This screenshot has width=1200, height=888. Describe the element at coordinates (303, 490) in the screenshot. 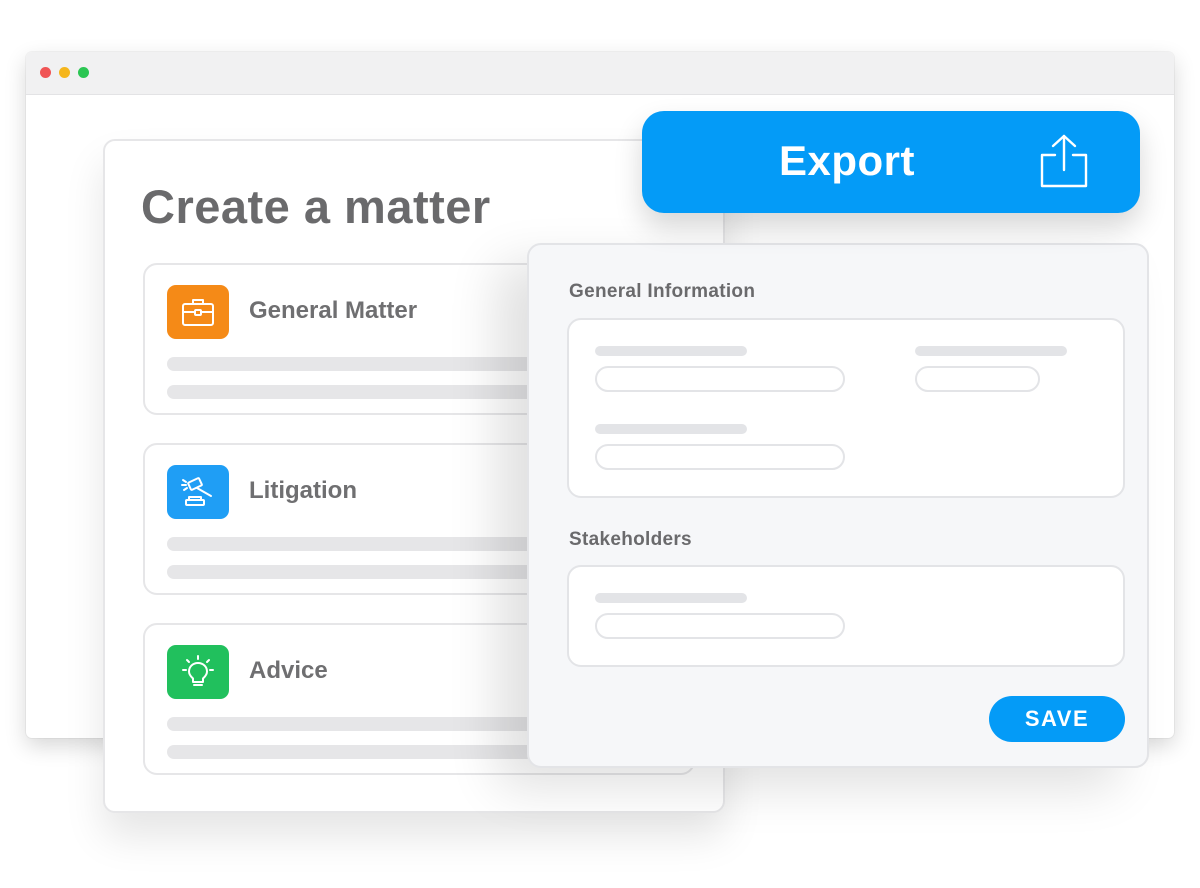

I see `option-label: Litigation` at that location.